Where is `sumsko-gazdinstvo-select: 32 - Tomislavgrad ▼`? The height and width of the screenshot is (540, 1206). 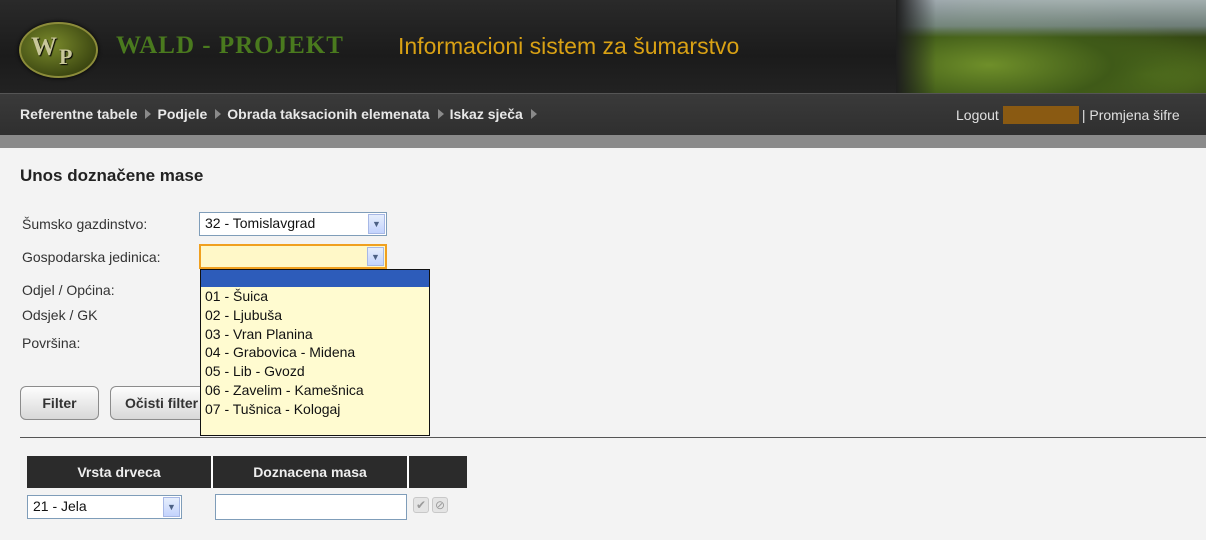
sumsko-gazdinstvo-select: 32 - Tomislavgrad ▼ is located at coordinates (293, 224).